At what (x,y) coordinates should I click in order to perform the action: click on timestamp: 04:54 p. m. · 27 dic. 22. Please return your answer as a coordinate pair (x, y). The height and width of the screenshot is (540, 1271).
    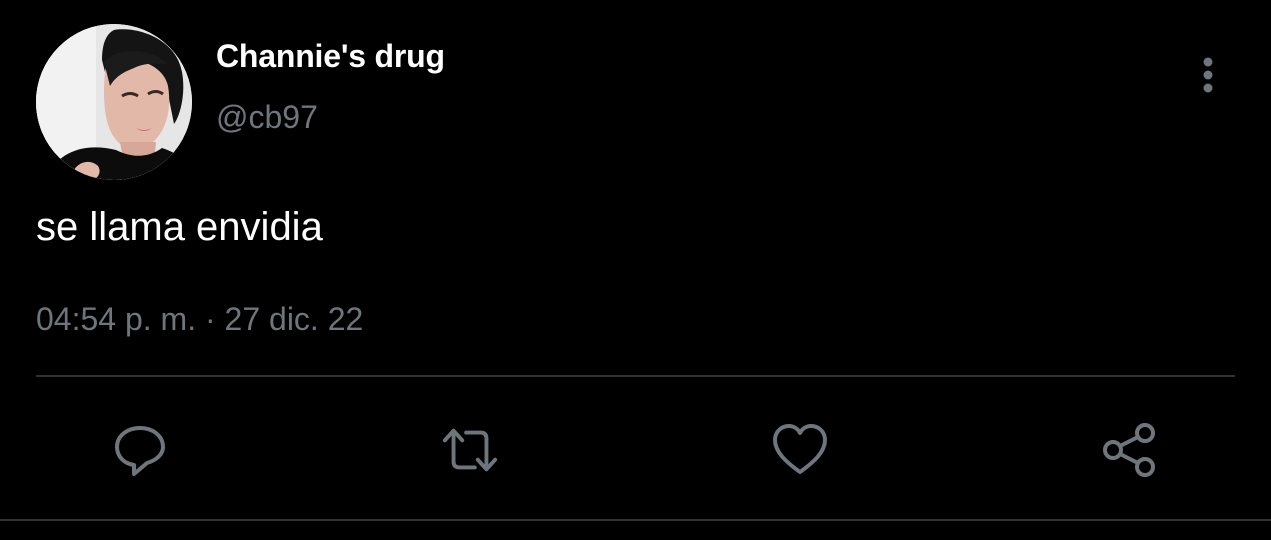
    Looking at the image, I should click on (199, 319).